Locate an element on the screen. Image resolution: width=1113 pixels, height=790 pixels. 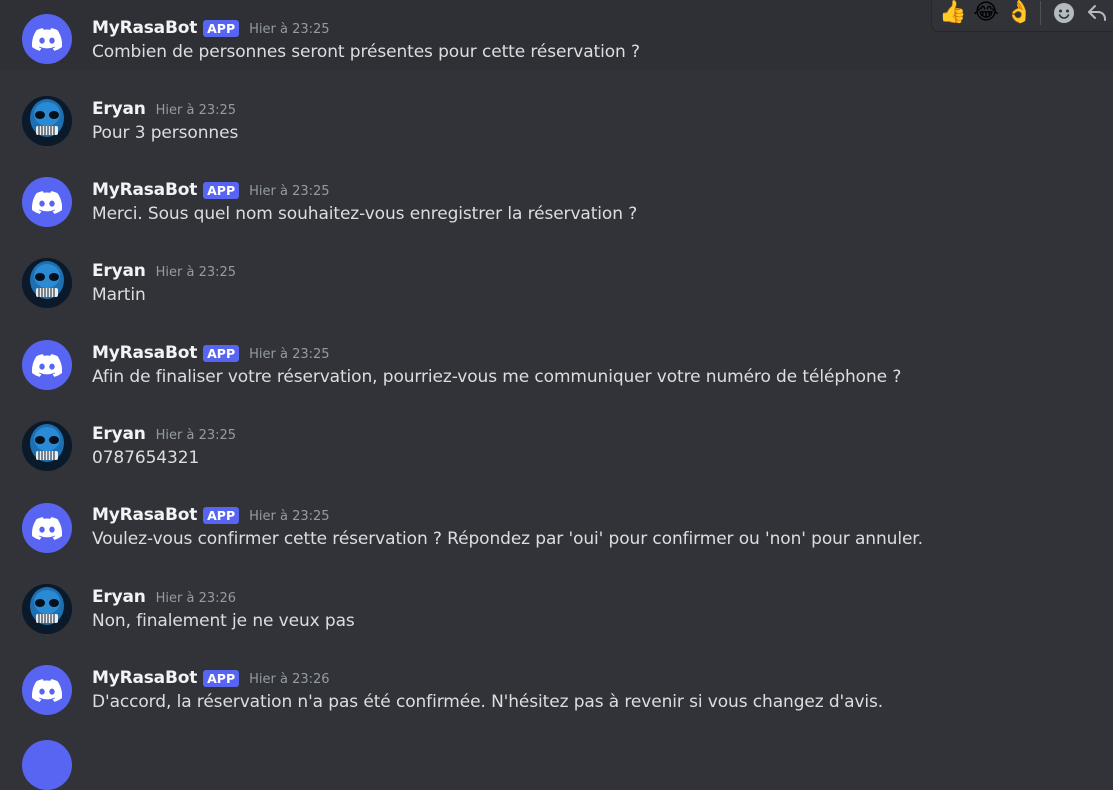
message-text: Non, finalement je ne veux pas is located at coordinates (223, 621).